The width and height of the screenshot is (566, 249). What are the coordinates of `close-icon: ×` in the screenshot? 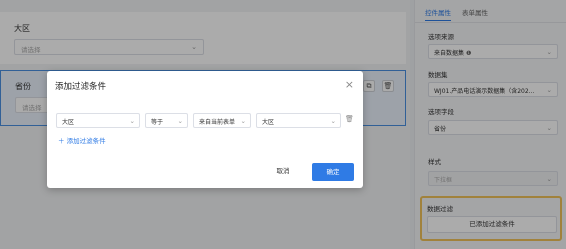 It's located at (349, 84).